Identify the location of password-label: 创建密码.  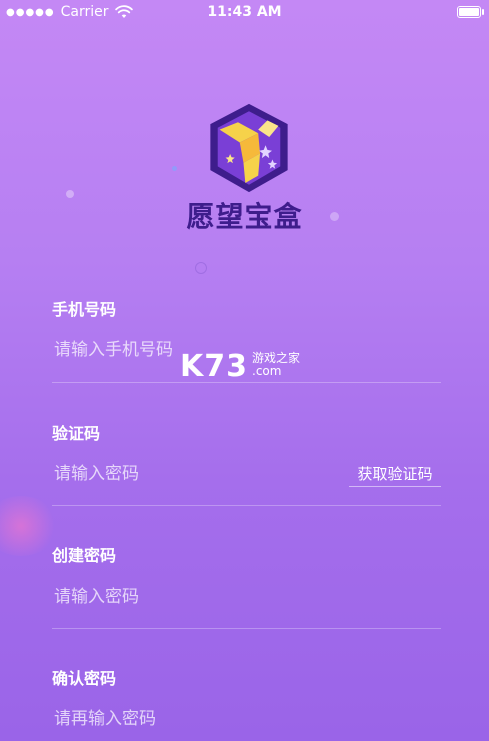
(84, 555).